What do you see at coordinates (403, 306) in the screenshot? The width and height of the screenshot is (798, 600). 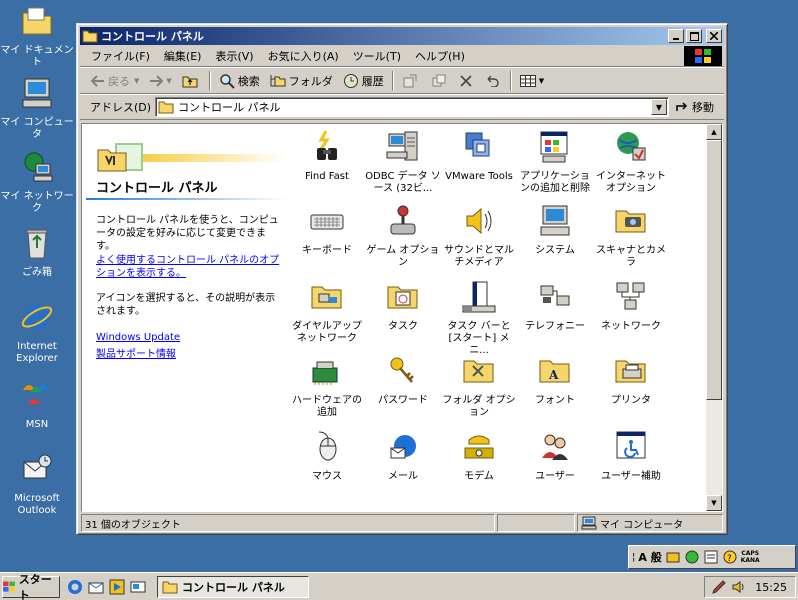 I see `item-scheduled-tasks: タスク` at bounding box center [403, 306].